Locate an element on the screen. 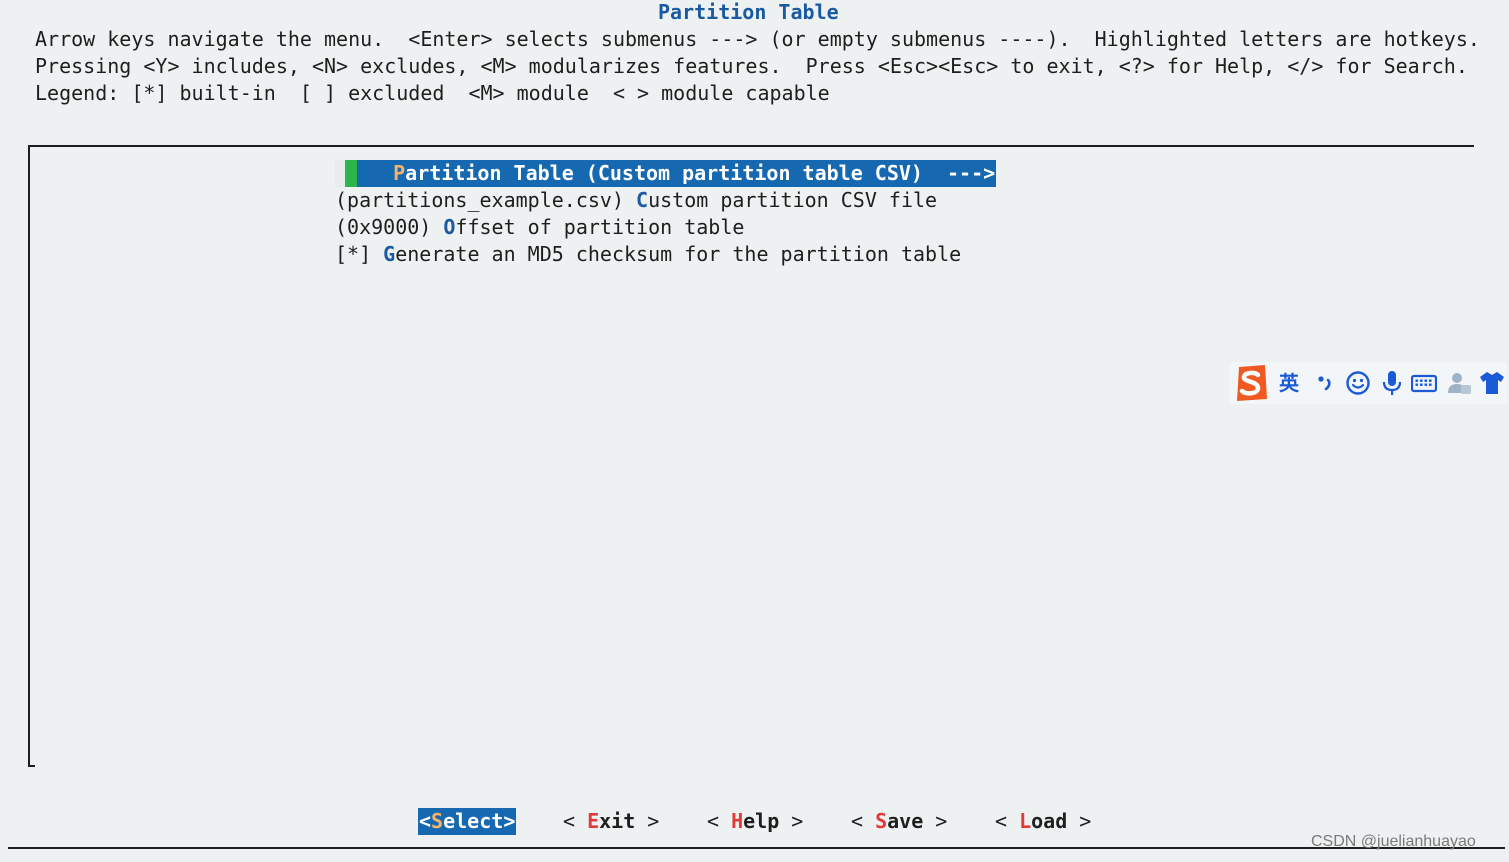 The width and height of the screenshot is (1509, 862). menu-item-value: (partitions_example.csv) is located at coordinates (486, 200).